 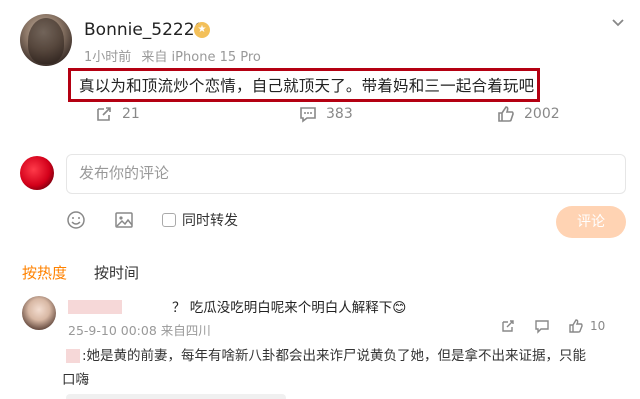 What do you see at coordinates (346, 174) in the screenshot?
I see `comment-input: 发布你的评论` at bounding box center [346, 174].